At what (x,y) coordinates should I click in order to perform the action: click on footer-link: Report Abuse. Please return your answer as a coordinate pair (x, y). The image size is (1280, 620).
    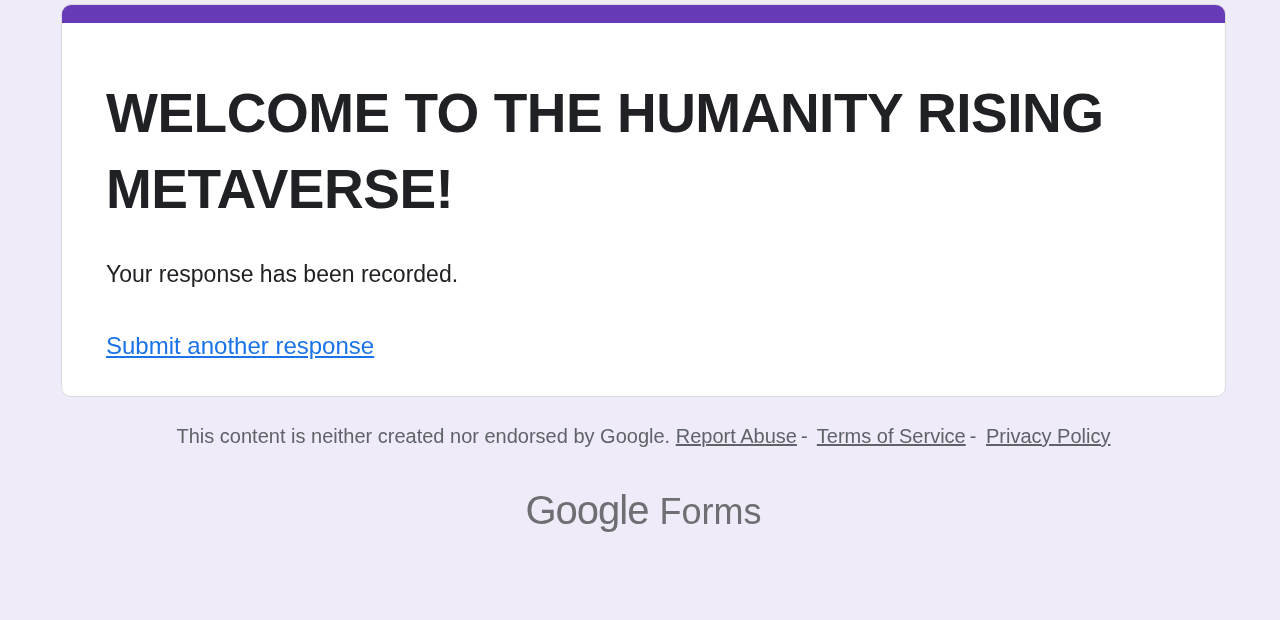
    Looking at the image, I should click on (736, 436).